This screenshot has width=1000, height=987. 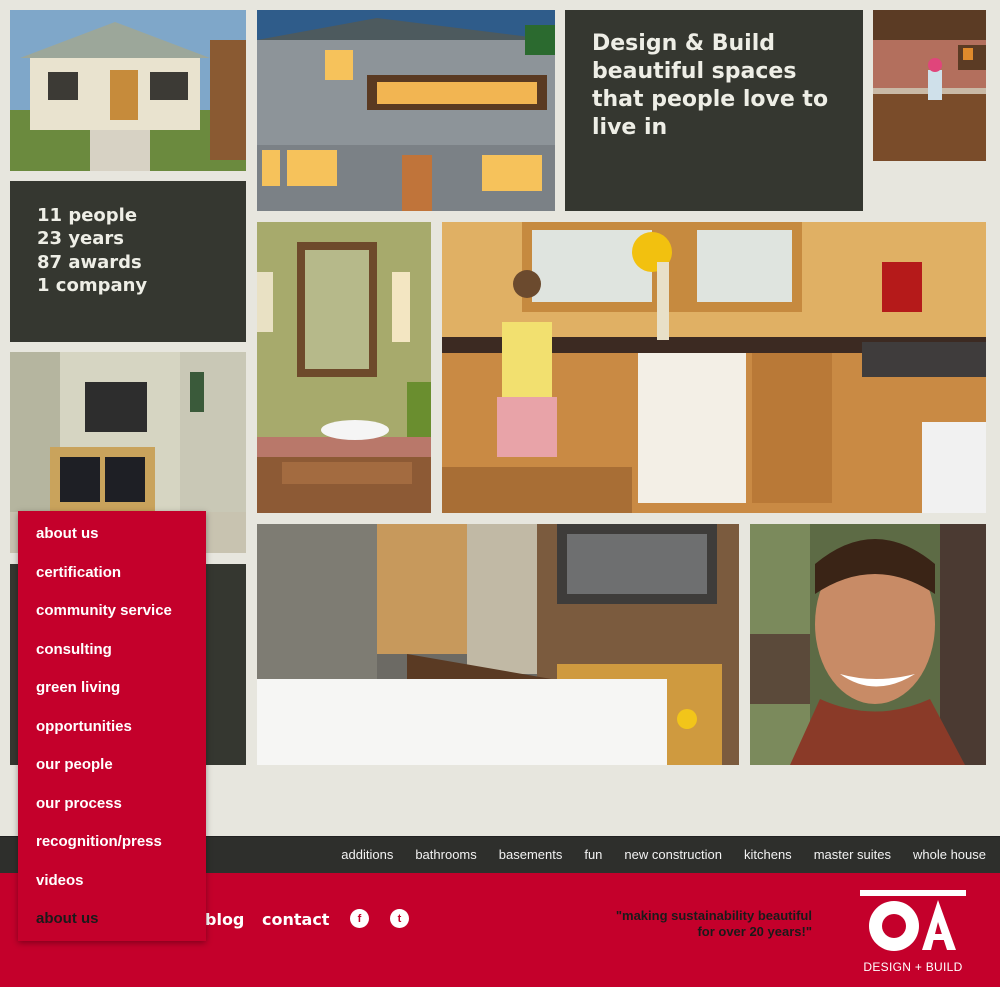 I want to click on stat-company: 1 company, so click(x=92, y=285).